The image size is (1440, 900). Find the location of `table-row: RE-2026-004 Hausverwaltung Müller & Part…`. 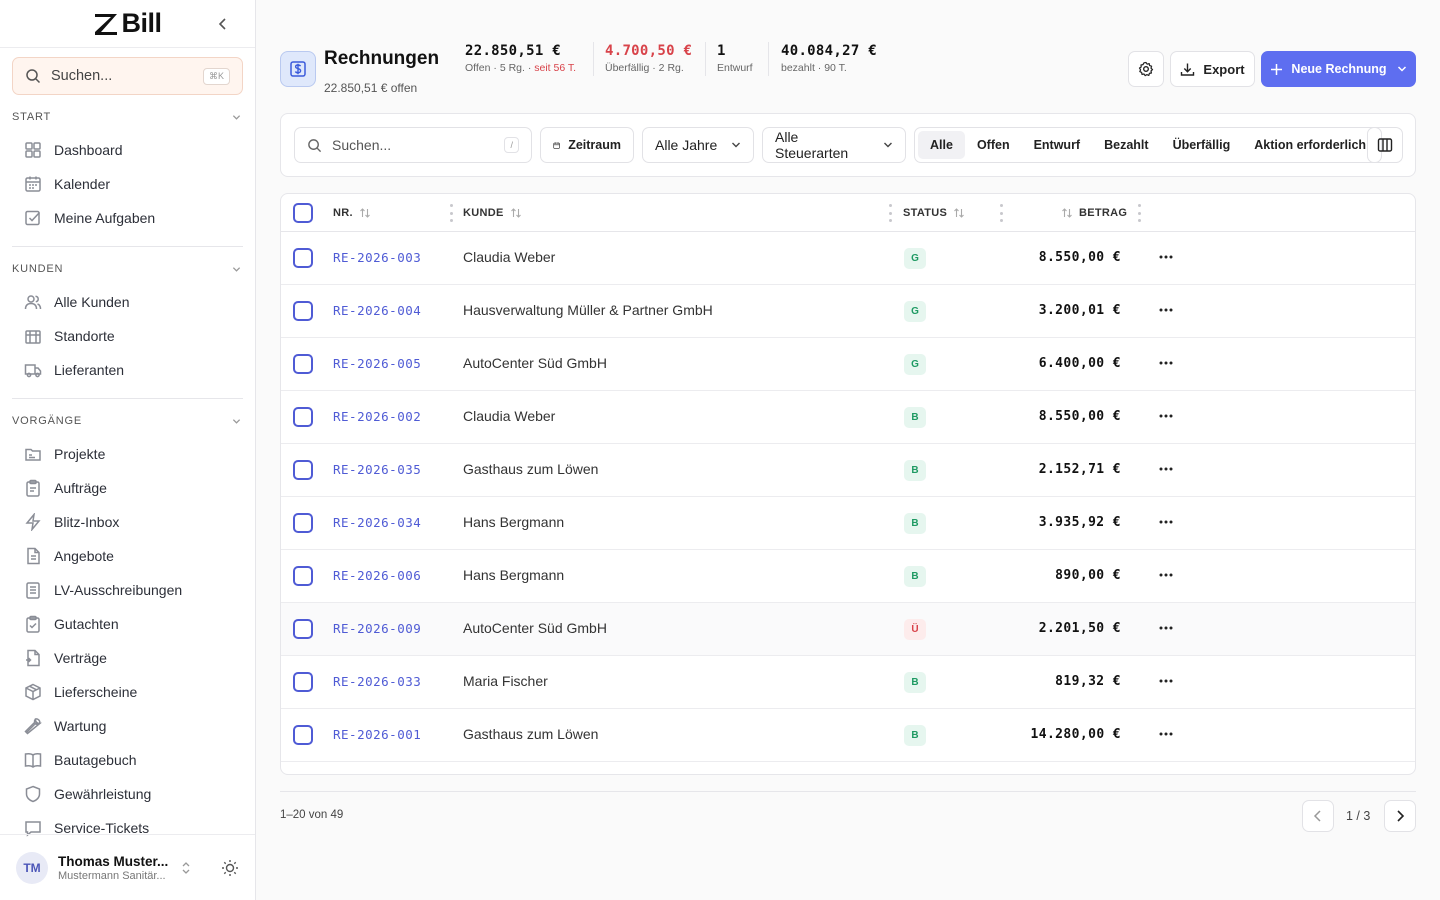

table-row: RE-2026-004 Hausverwaltung Müller & Part… is located at coordinates (848, 311).